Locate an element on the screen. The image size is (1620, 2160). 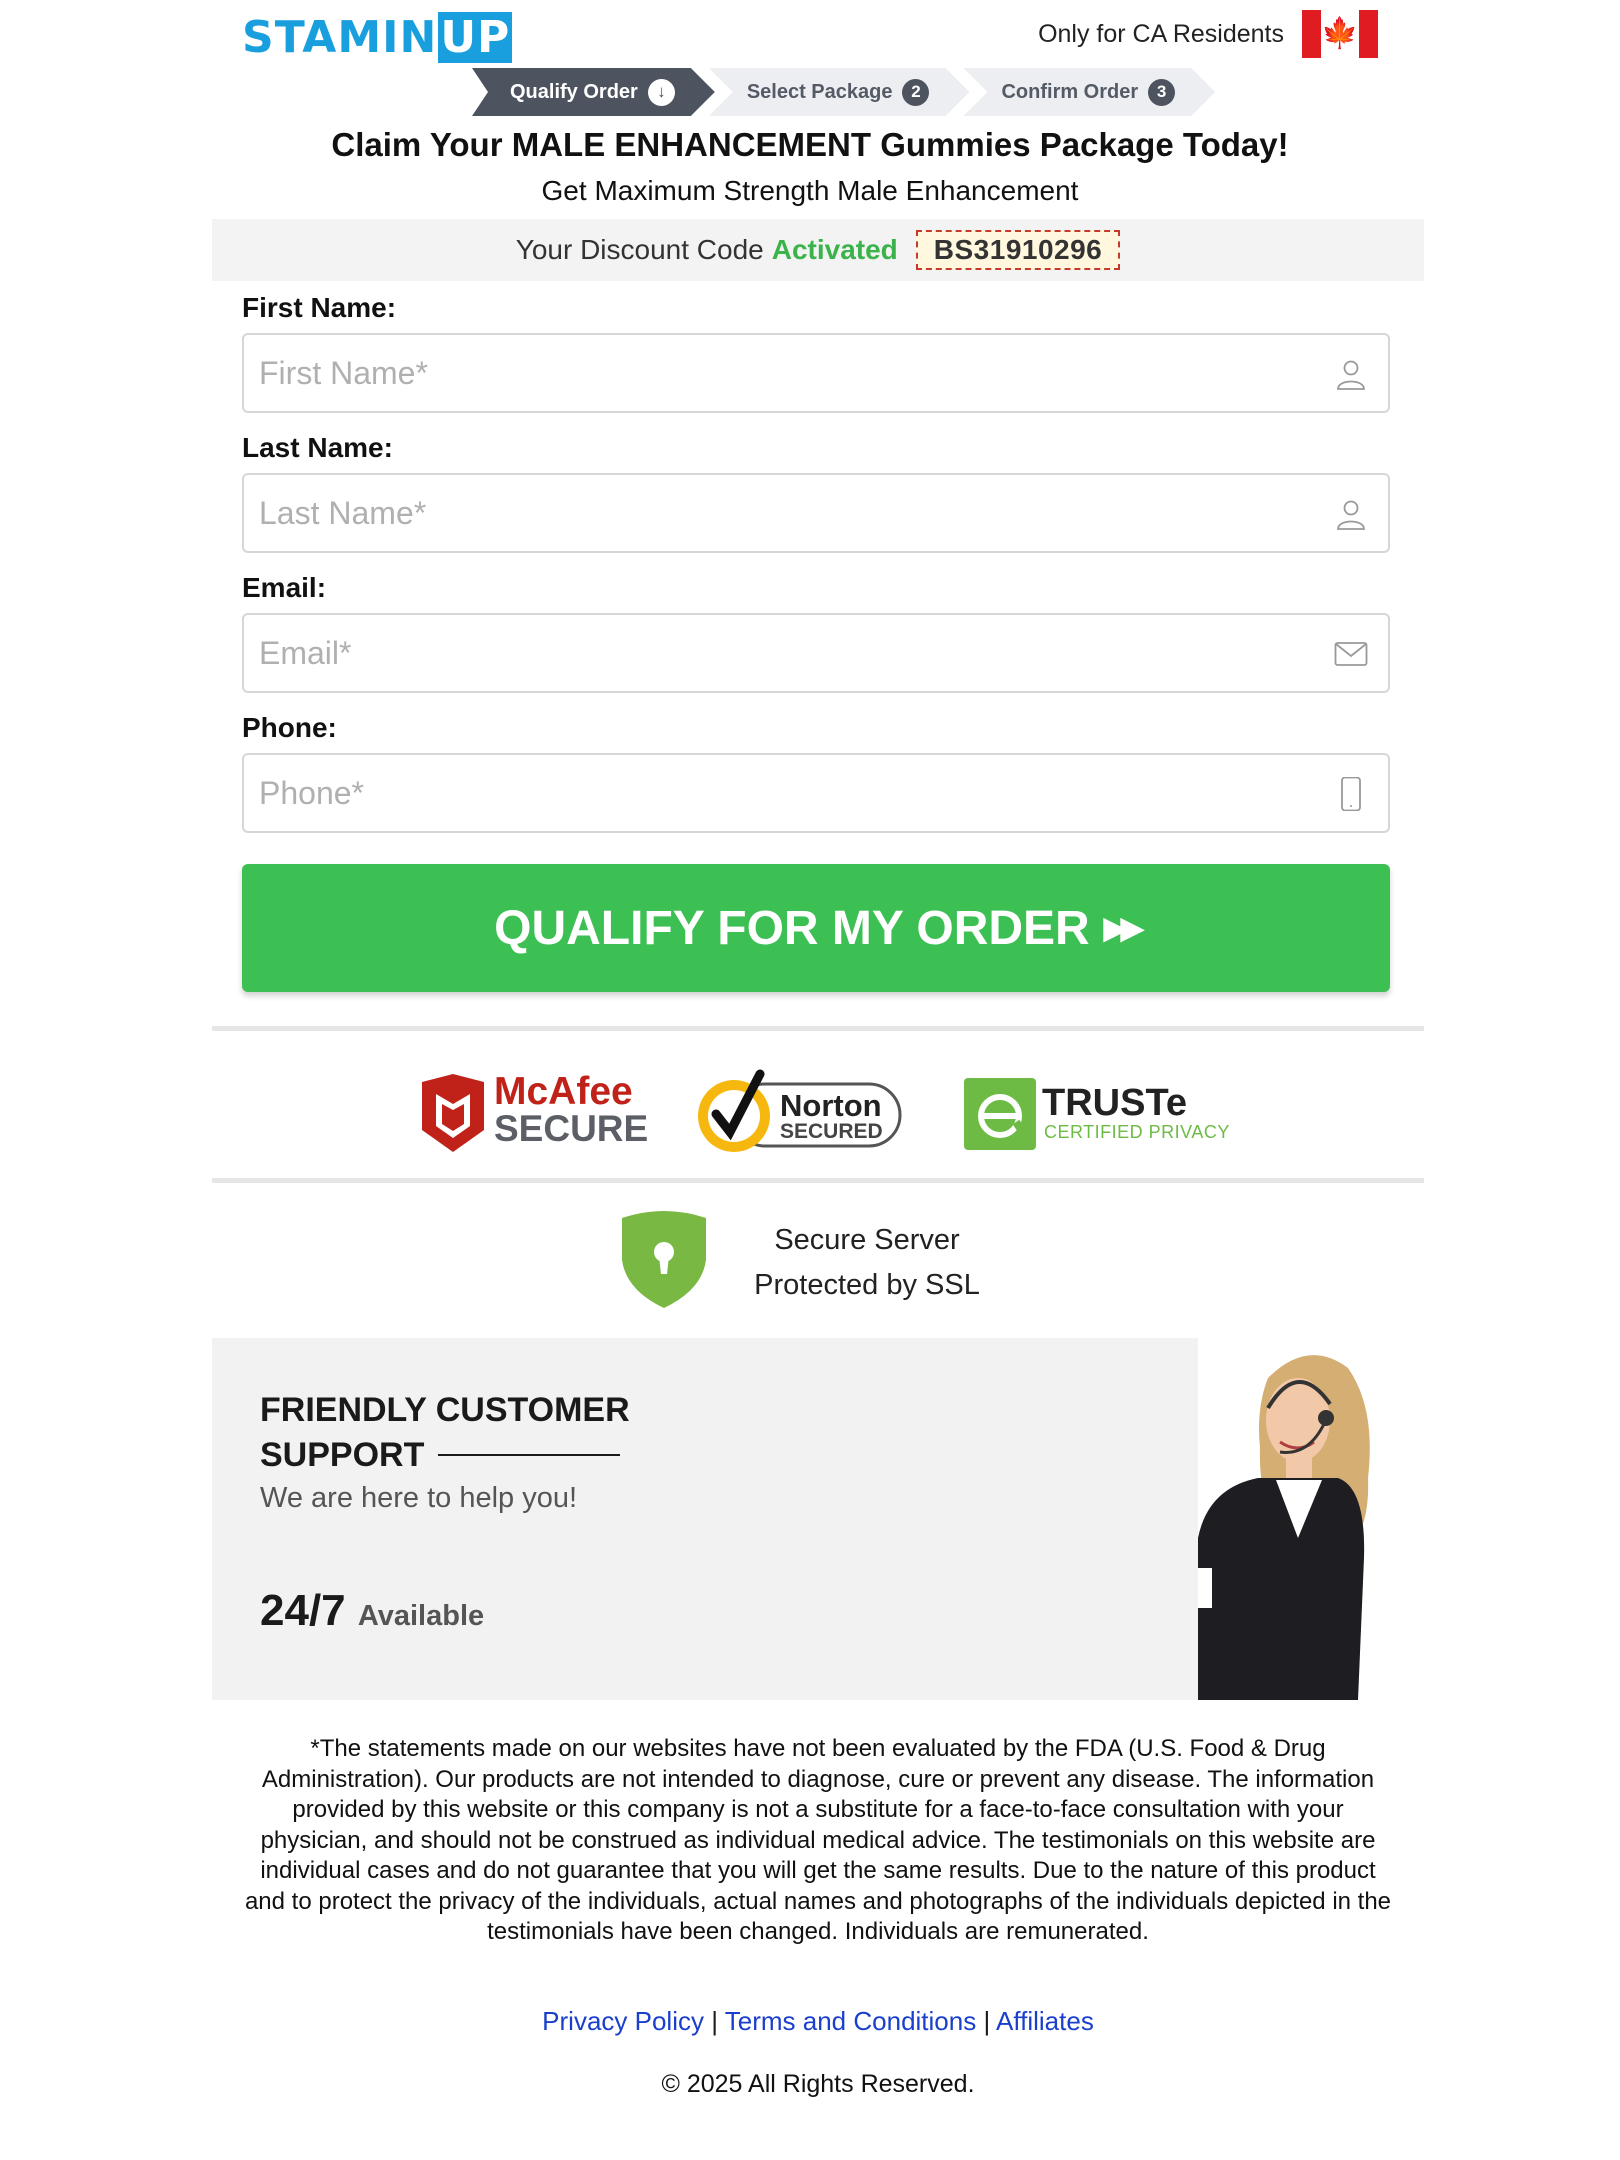
discount-banner: Your Discount Code Activated BS31910296 is located at coordinates (818, 250).